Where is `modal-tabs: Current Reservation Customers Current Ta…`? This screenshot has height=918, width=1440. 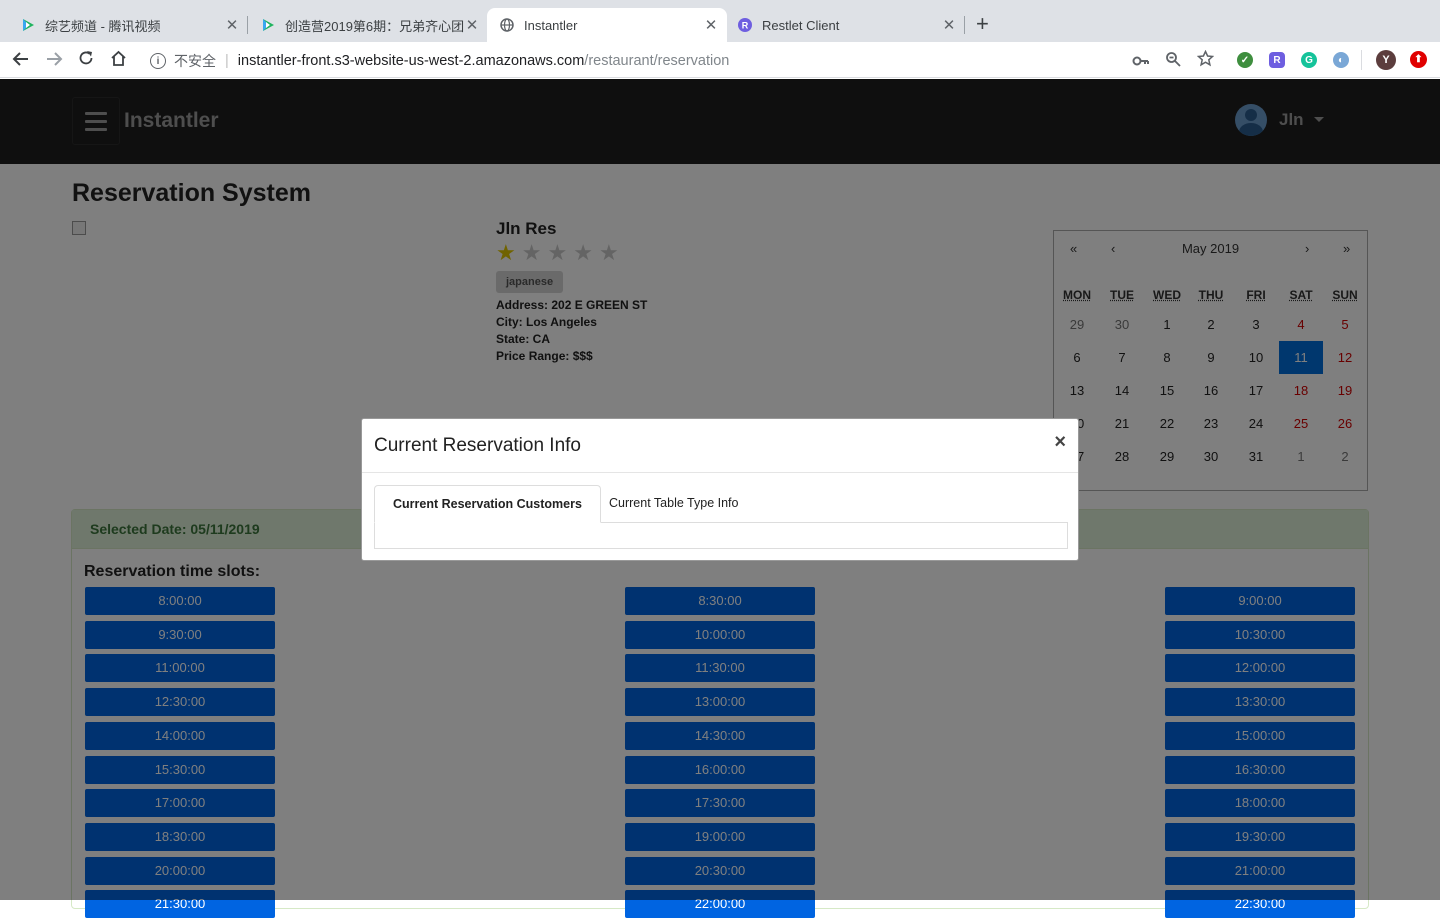 modal-tabs: Current Reservation Customers Current Ta… is located at coordinates (721, 517).